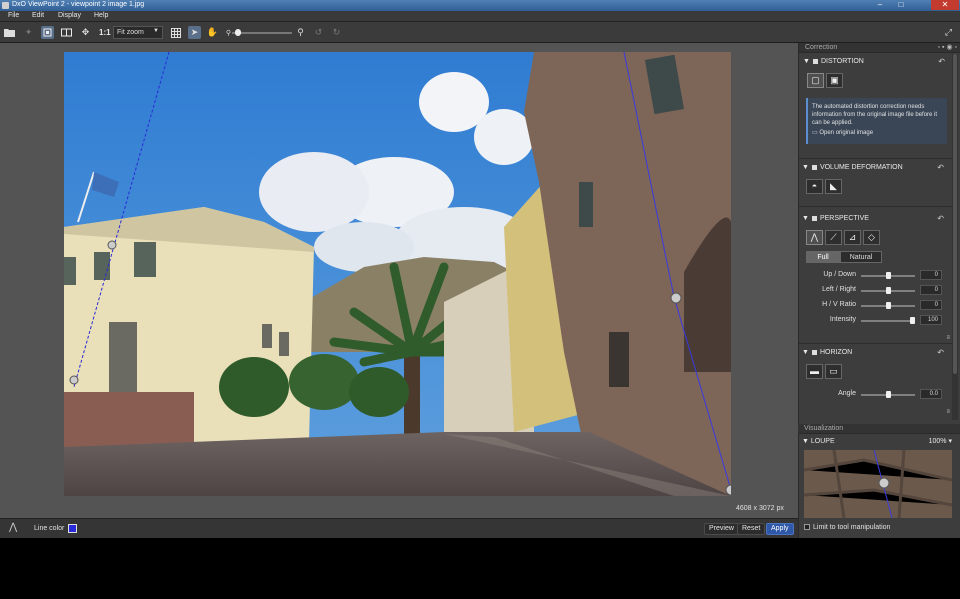  I want to click on barrel-distortion-icon: ▢, so click(815, 80).